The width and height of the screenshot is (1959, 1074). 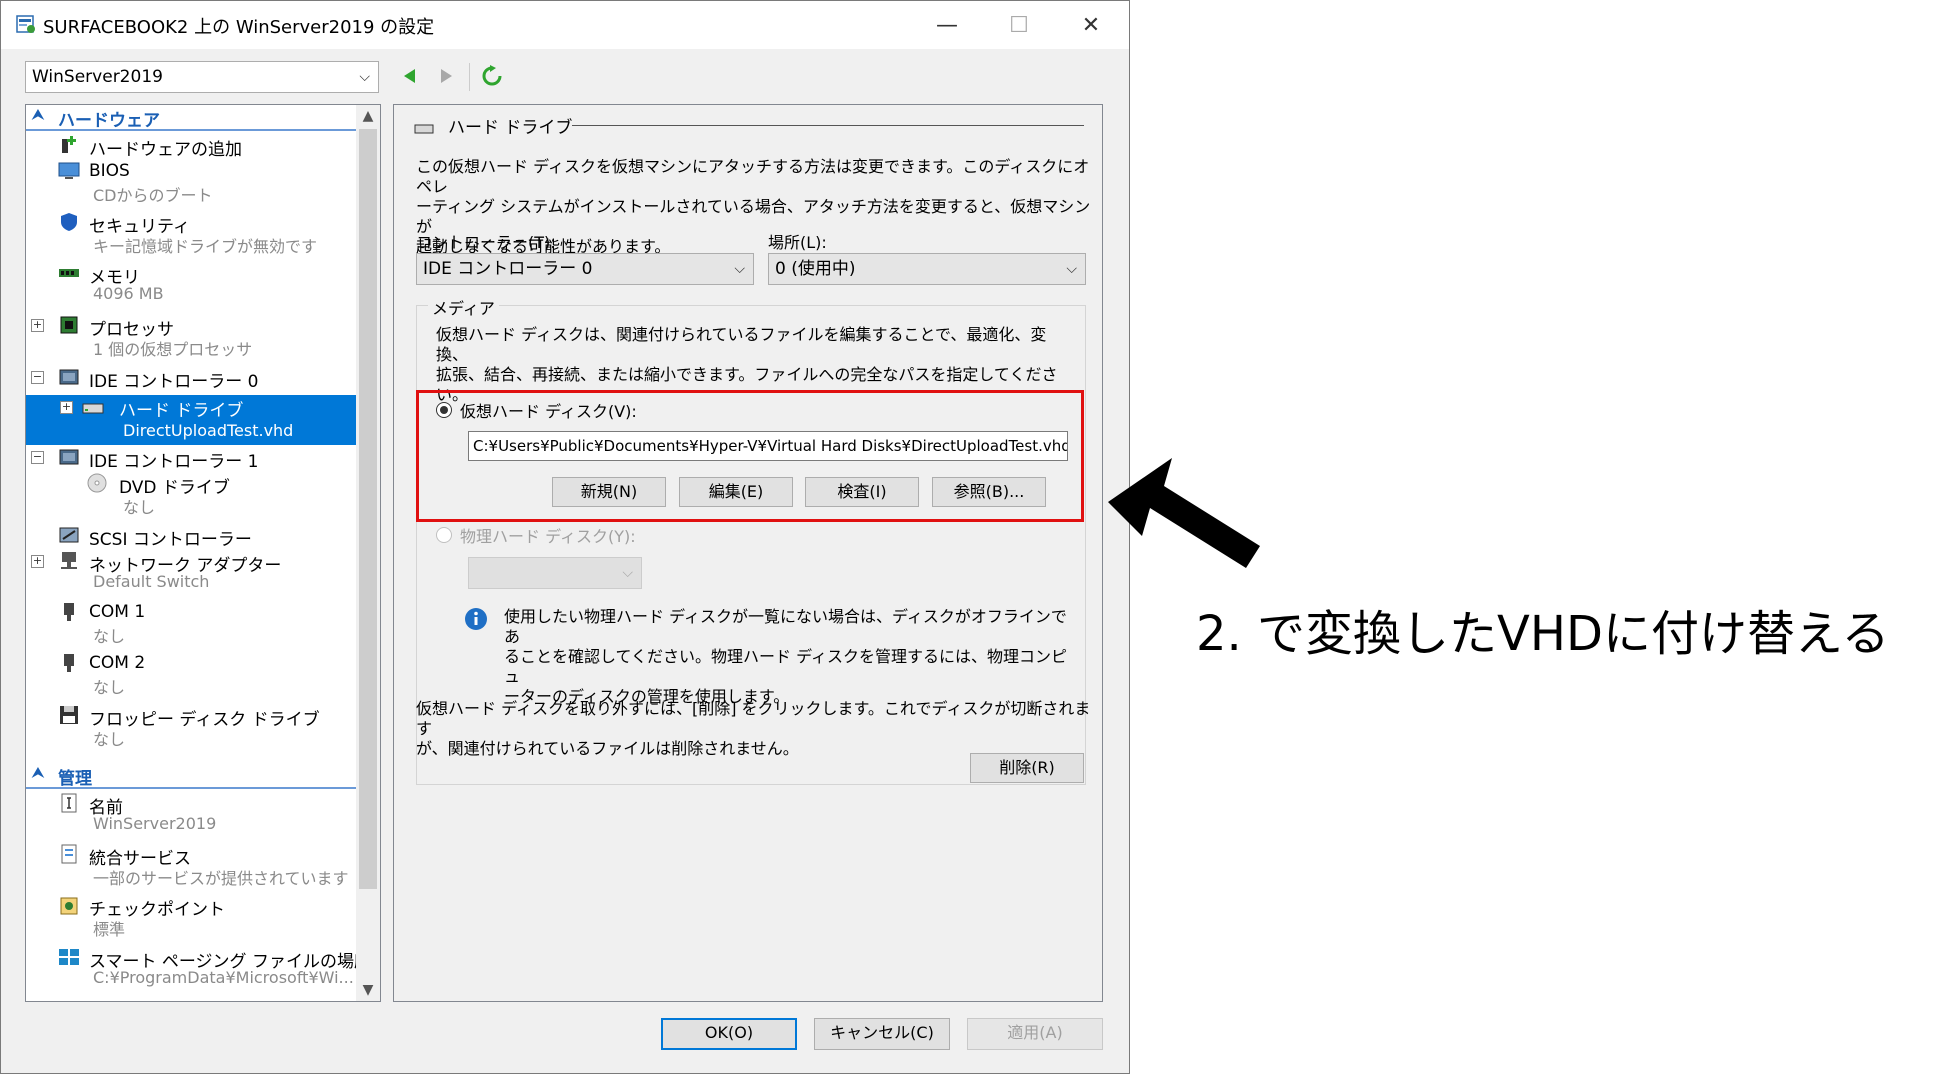 What do you see at coordinates (1019, 25) in the screenshot?
I see `maximize-button: ☐` at bounding box center [1019, 25].